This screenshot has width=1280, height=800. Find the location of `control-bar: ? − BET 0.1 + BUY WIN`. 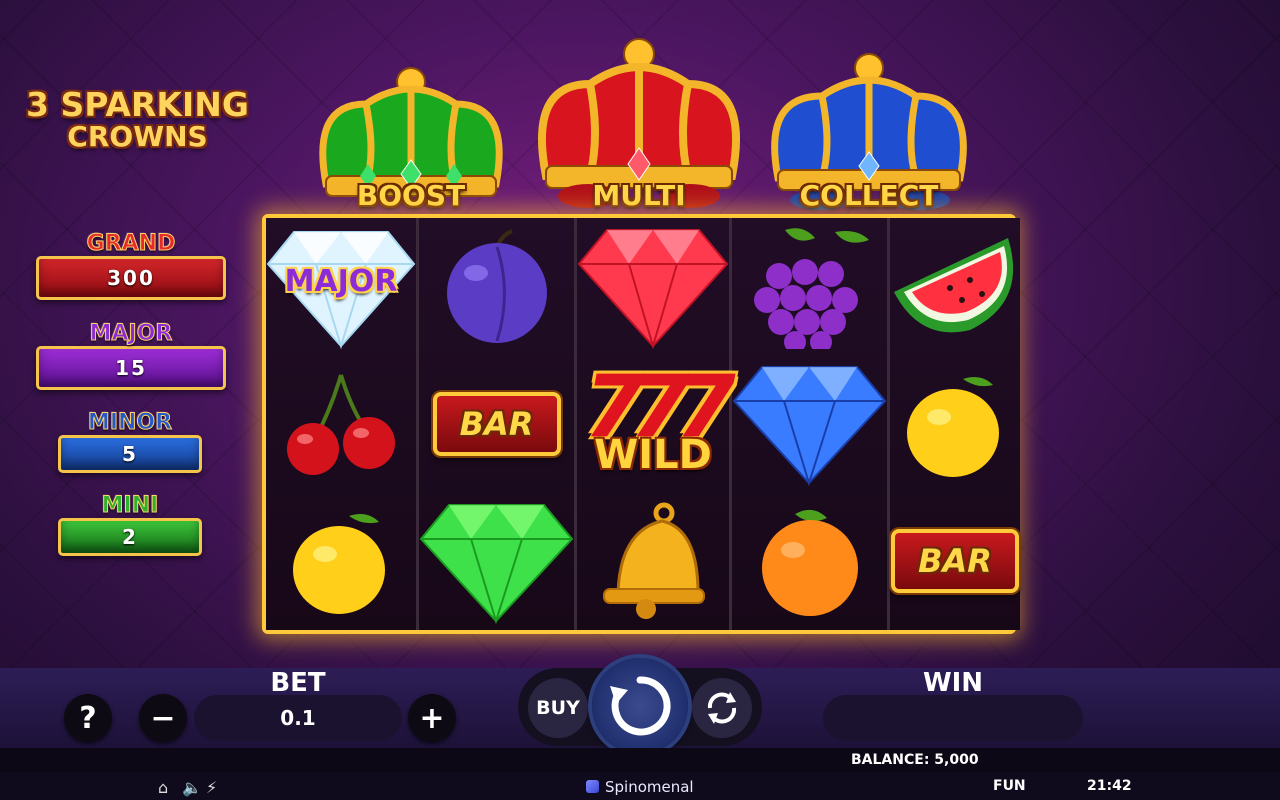

control-bar: ? − BET 0.1 + BUY WIN is located at coordinates (640, 706).